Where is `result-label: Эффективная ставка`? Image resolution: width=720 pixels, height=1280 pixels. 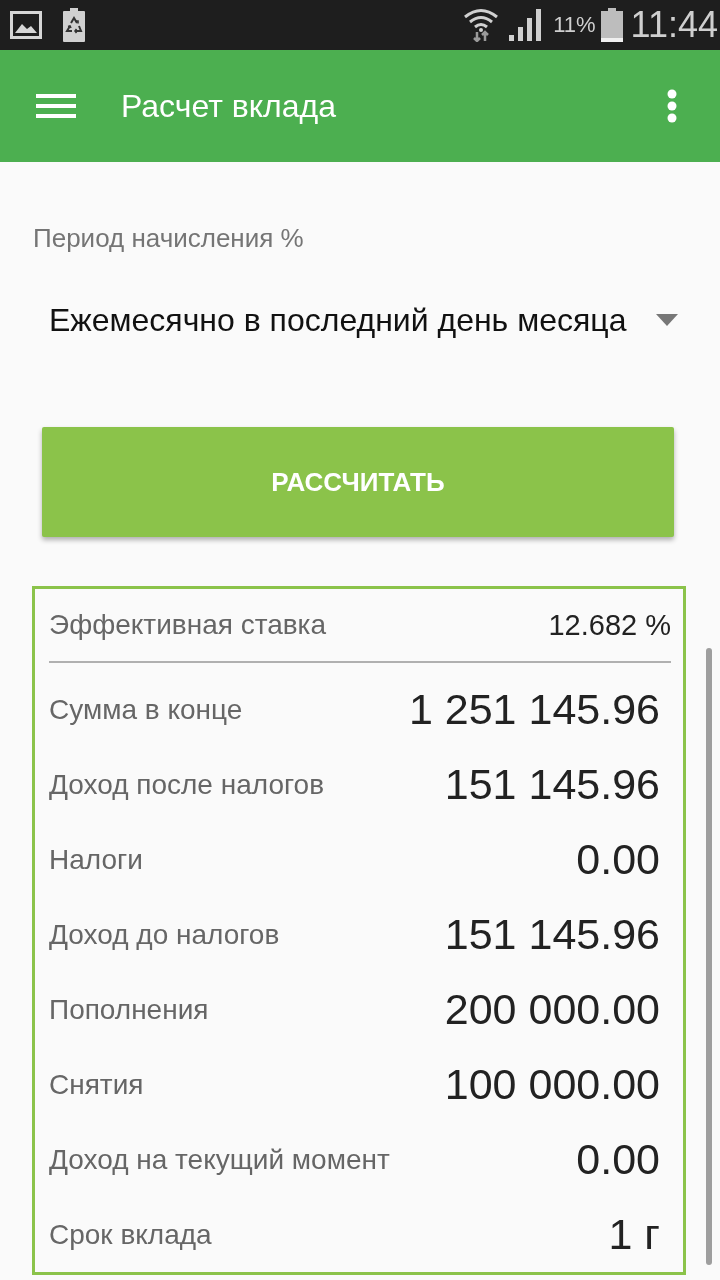 result-label: Эффективная ставка is located at coordinates (188, 625).